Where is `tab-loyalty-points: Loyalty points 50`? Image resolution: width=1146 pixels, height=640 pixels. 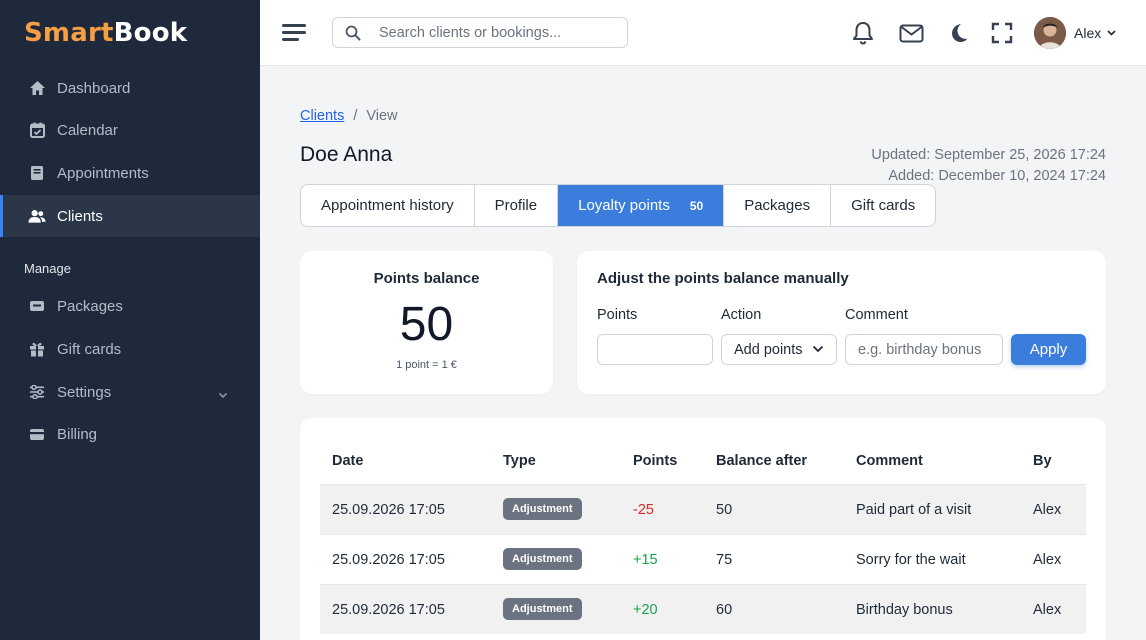 tab-loyalty-points: Loyalty points 50 is located at coordinates (641, 205).